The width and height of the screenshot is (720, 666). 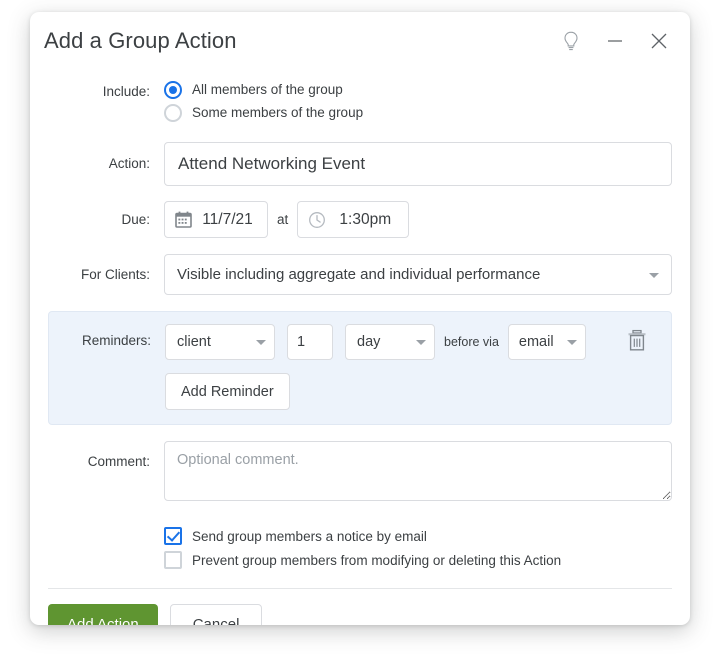 What do you see at coordinates (418, 471) in the screenshot?
I see `comment-textarea` at bounding box center [418, 471].